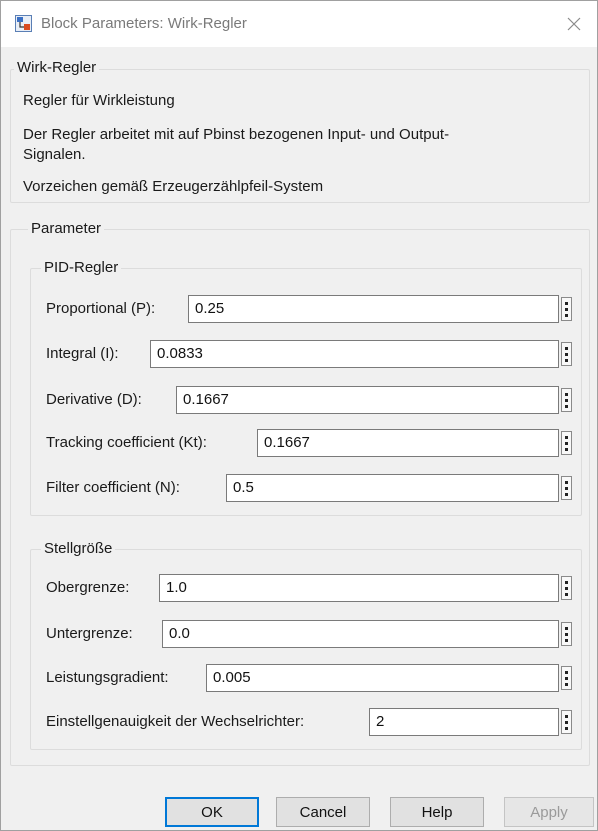 The width and height of the screenshot is (598, 831). I want to click on obergrenze-label: Obergrenze:, so click(88, 587).